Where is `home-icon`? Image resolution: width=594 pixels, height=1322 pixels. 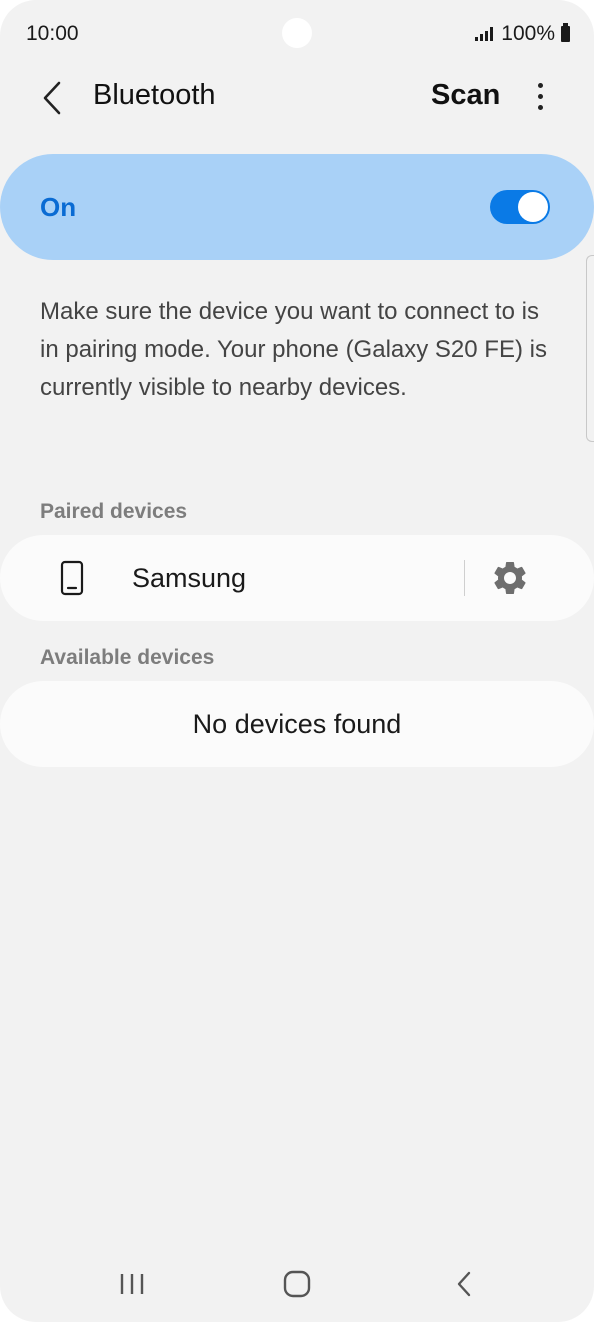 home-icon is located at coordinates (297, 1284).